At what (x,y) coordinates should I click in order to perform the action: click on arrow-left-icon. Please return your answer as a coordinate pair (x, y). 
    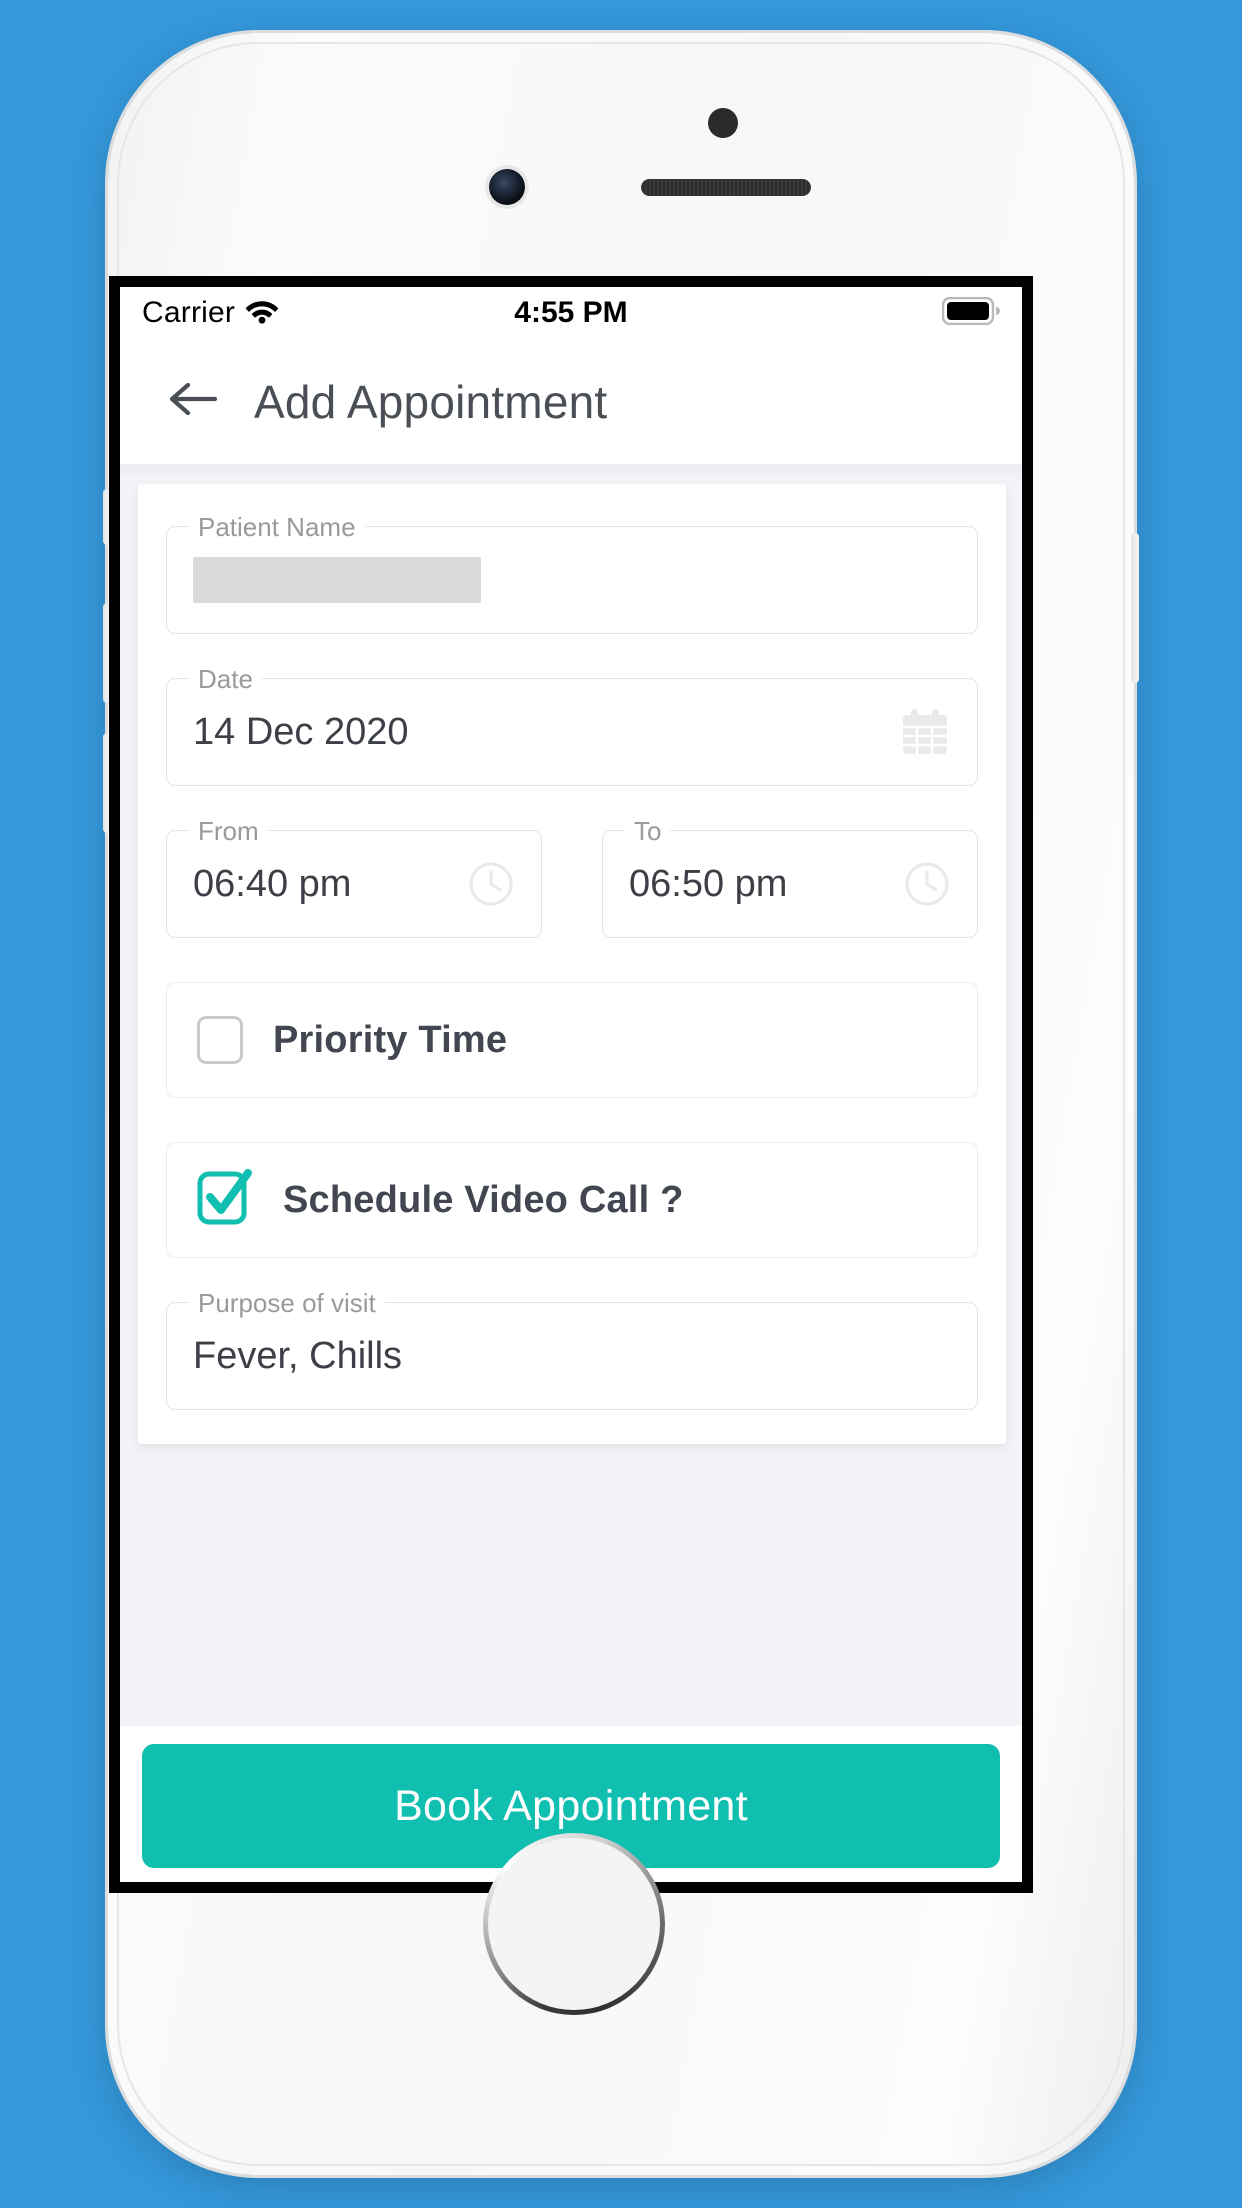
    Looking at the image, I should click on (194, 401).